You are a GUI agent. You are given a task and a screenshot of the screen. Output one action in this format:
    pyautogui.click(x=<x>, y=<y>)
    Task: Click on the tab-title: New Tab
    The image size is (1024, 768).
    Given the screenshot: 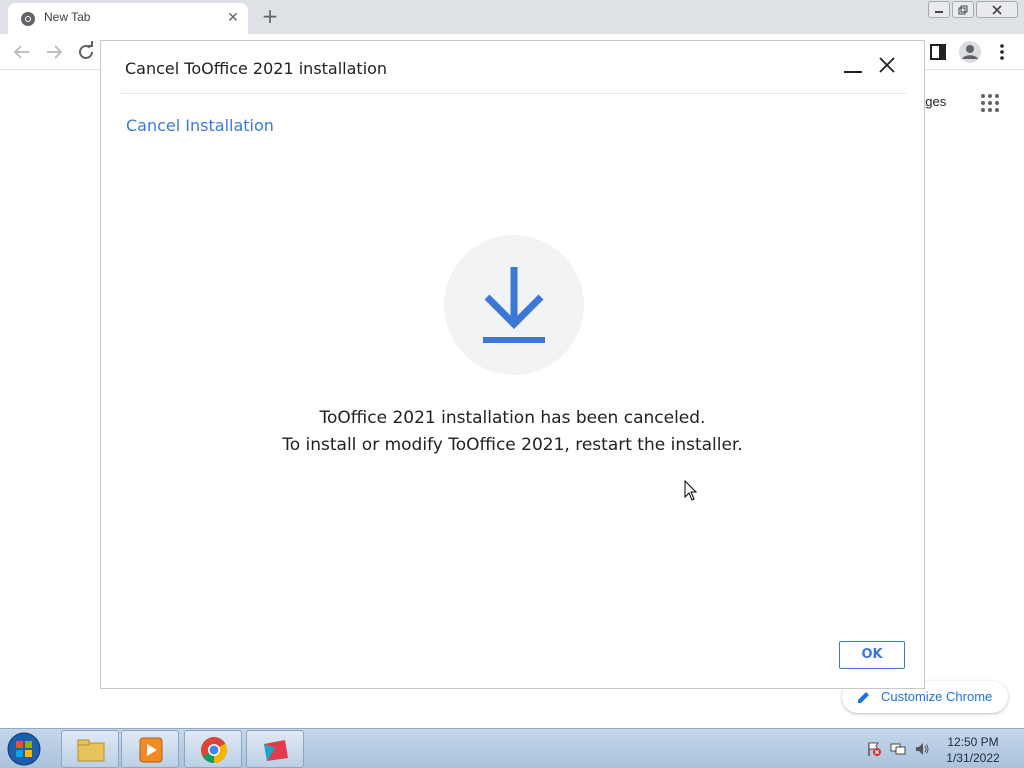 What is the action you would take?
    pyautogui.click(x=67, y=17)
    